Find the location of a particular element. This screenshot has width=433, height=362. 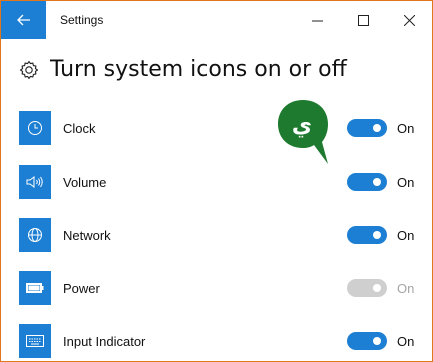

minimize-button is located at coordinates (317, 20).